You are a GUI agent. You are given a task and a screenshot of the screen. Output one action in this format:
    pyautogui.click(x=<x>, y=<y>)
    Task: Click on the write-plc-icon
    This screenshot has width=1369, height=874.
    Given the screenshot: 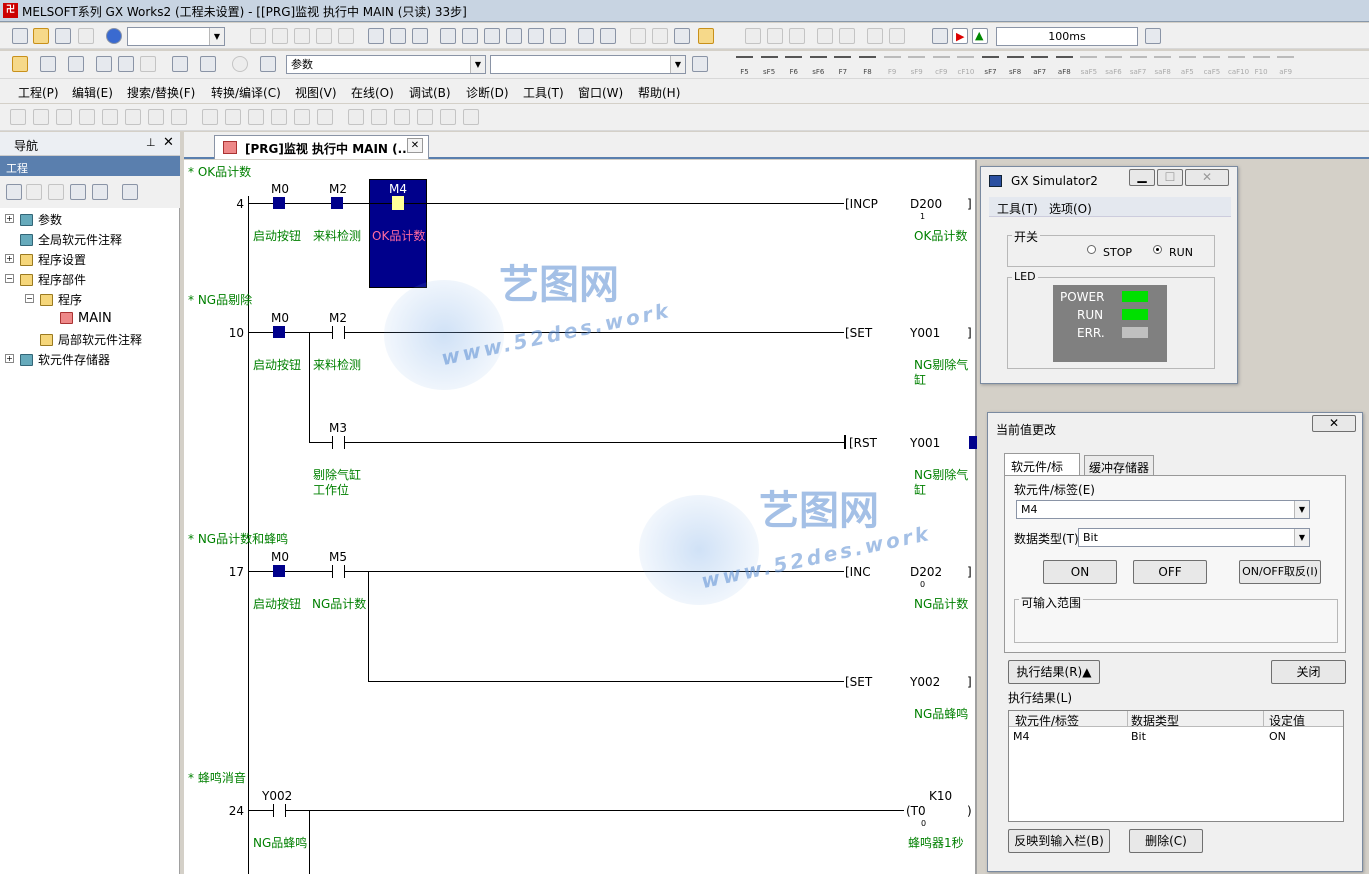 What is the action you would take?
    pyautogui.click(x=448, y=36)
    